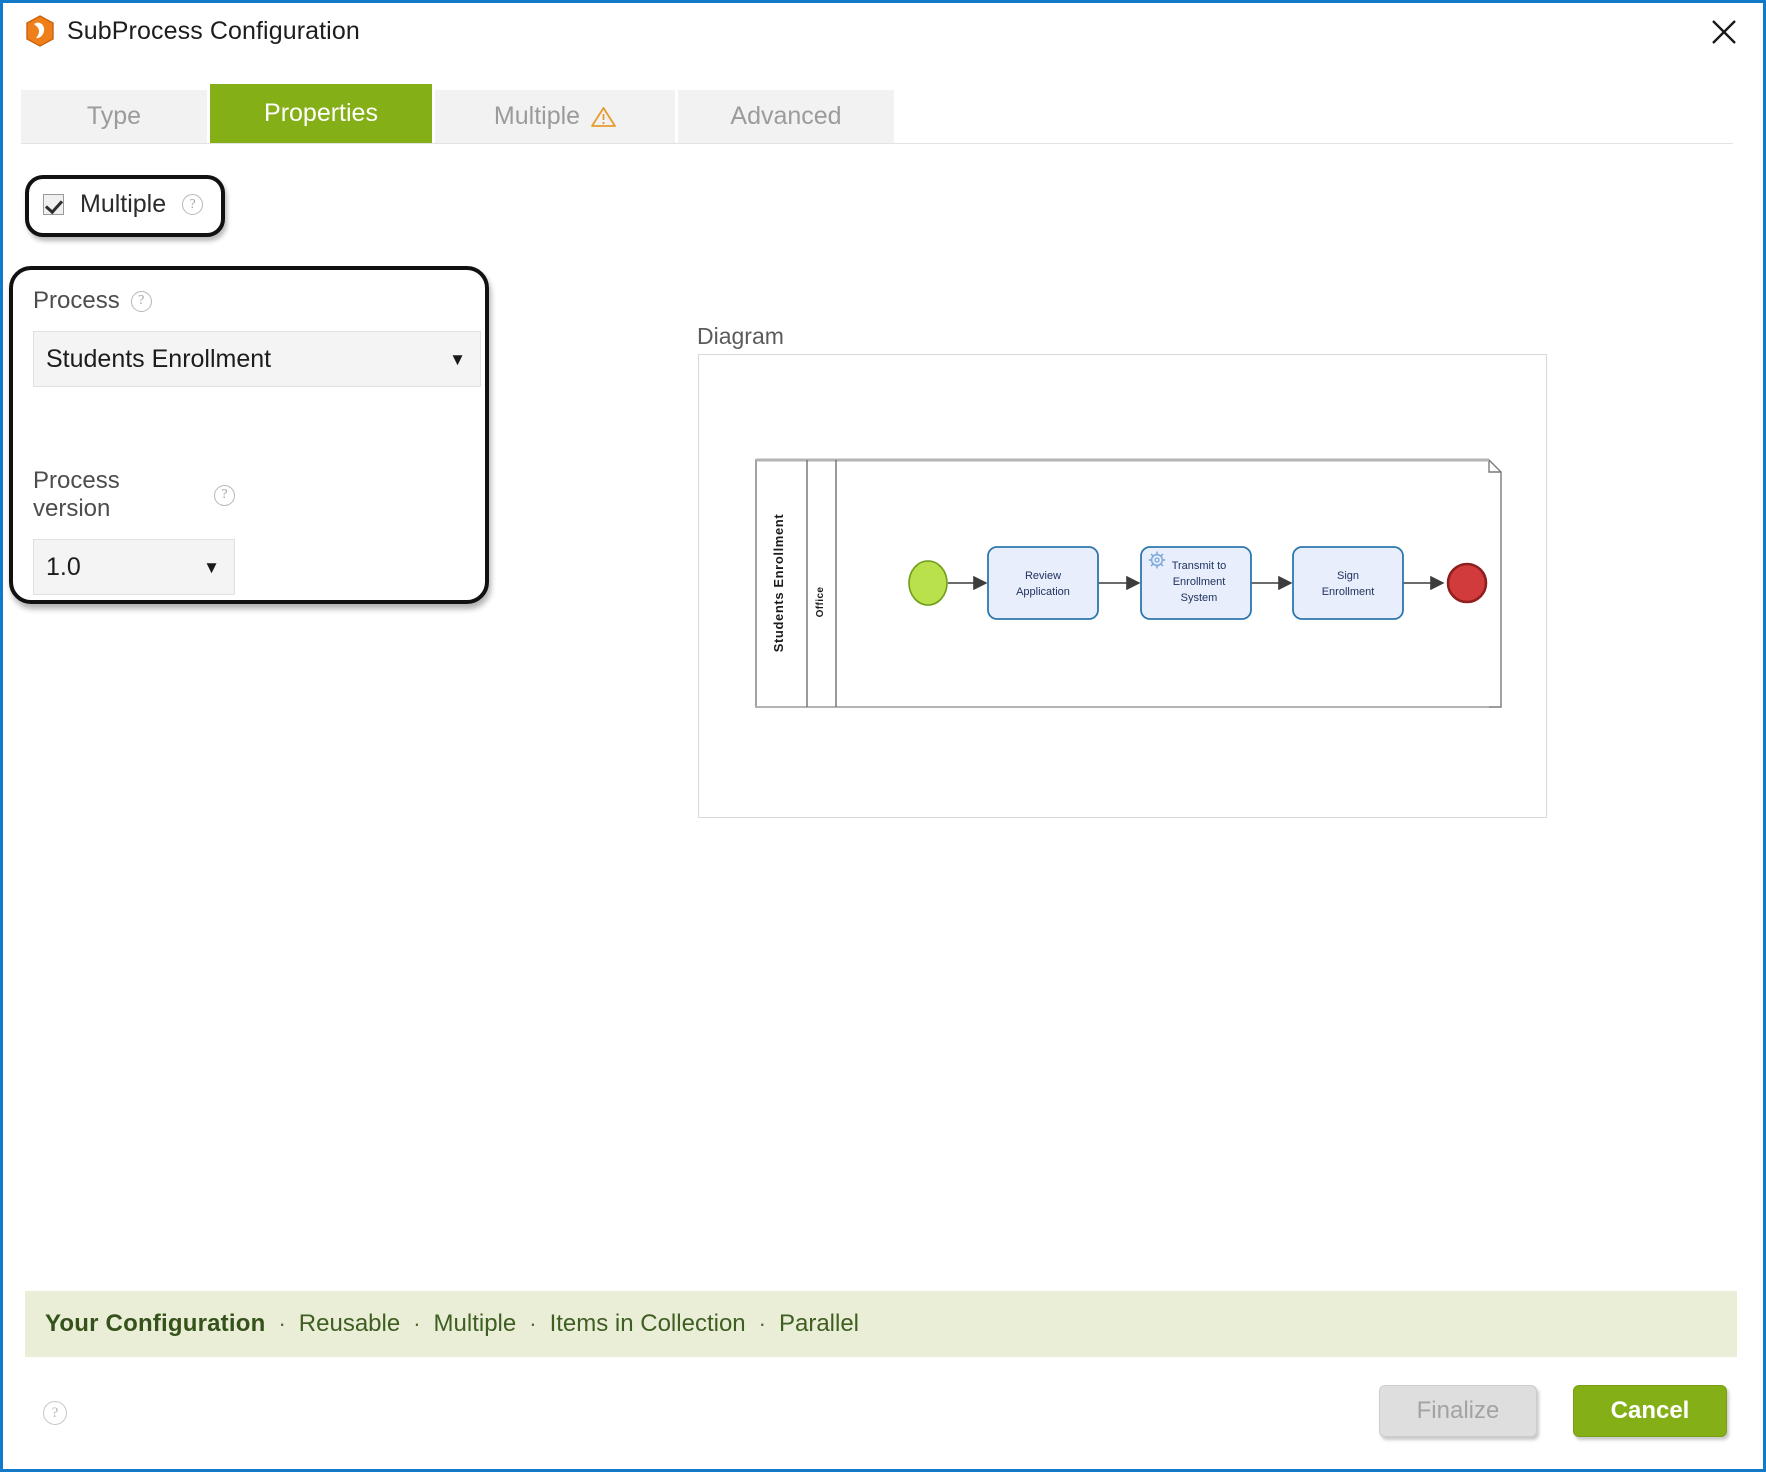 The height and width of the screenshot is (1472, 1766). I want to click on summary-title: Your Configuration, so click(155, 1323).